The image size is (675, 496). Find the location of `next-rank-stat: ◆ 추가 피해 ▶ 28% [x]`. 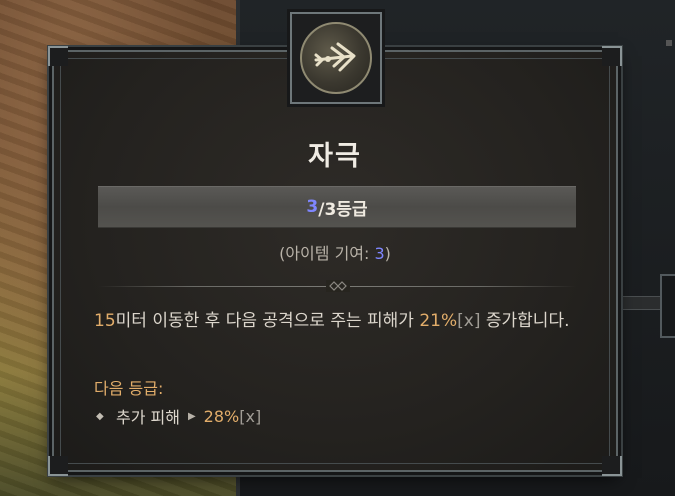

next-rank-stat: ◆ 추가 피해 ▶ 28% [x] is located at coordinates (178, 416).